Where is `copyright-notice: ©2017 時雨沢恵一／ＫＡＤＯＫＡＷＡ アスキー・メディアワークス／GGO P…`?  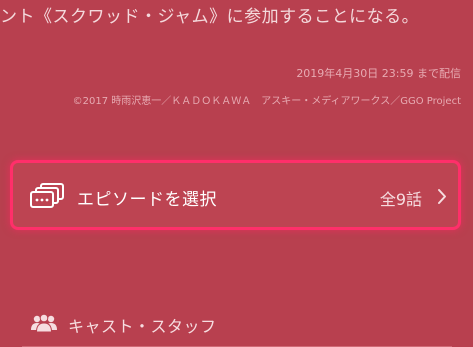 copyright-notice: ©2017 時雨沢恵一／ＫＡＤＯＫＡＷＡ アスキー・メディアワークス／GGO P… is located at coordinates (266, 101).